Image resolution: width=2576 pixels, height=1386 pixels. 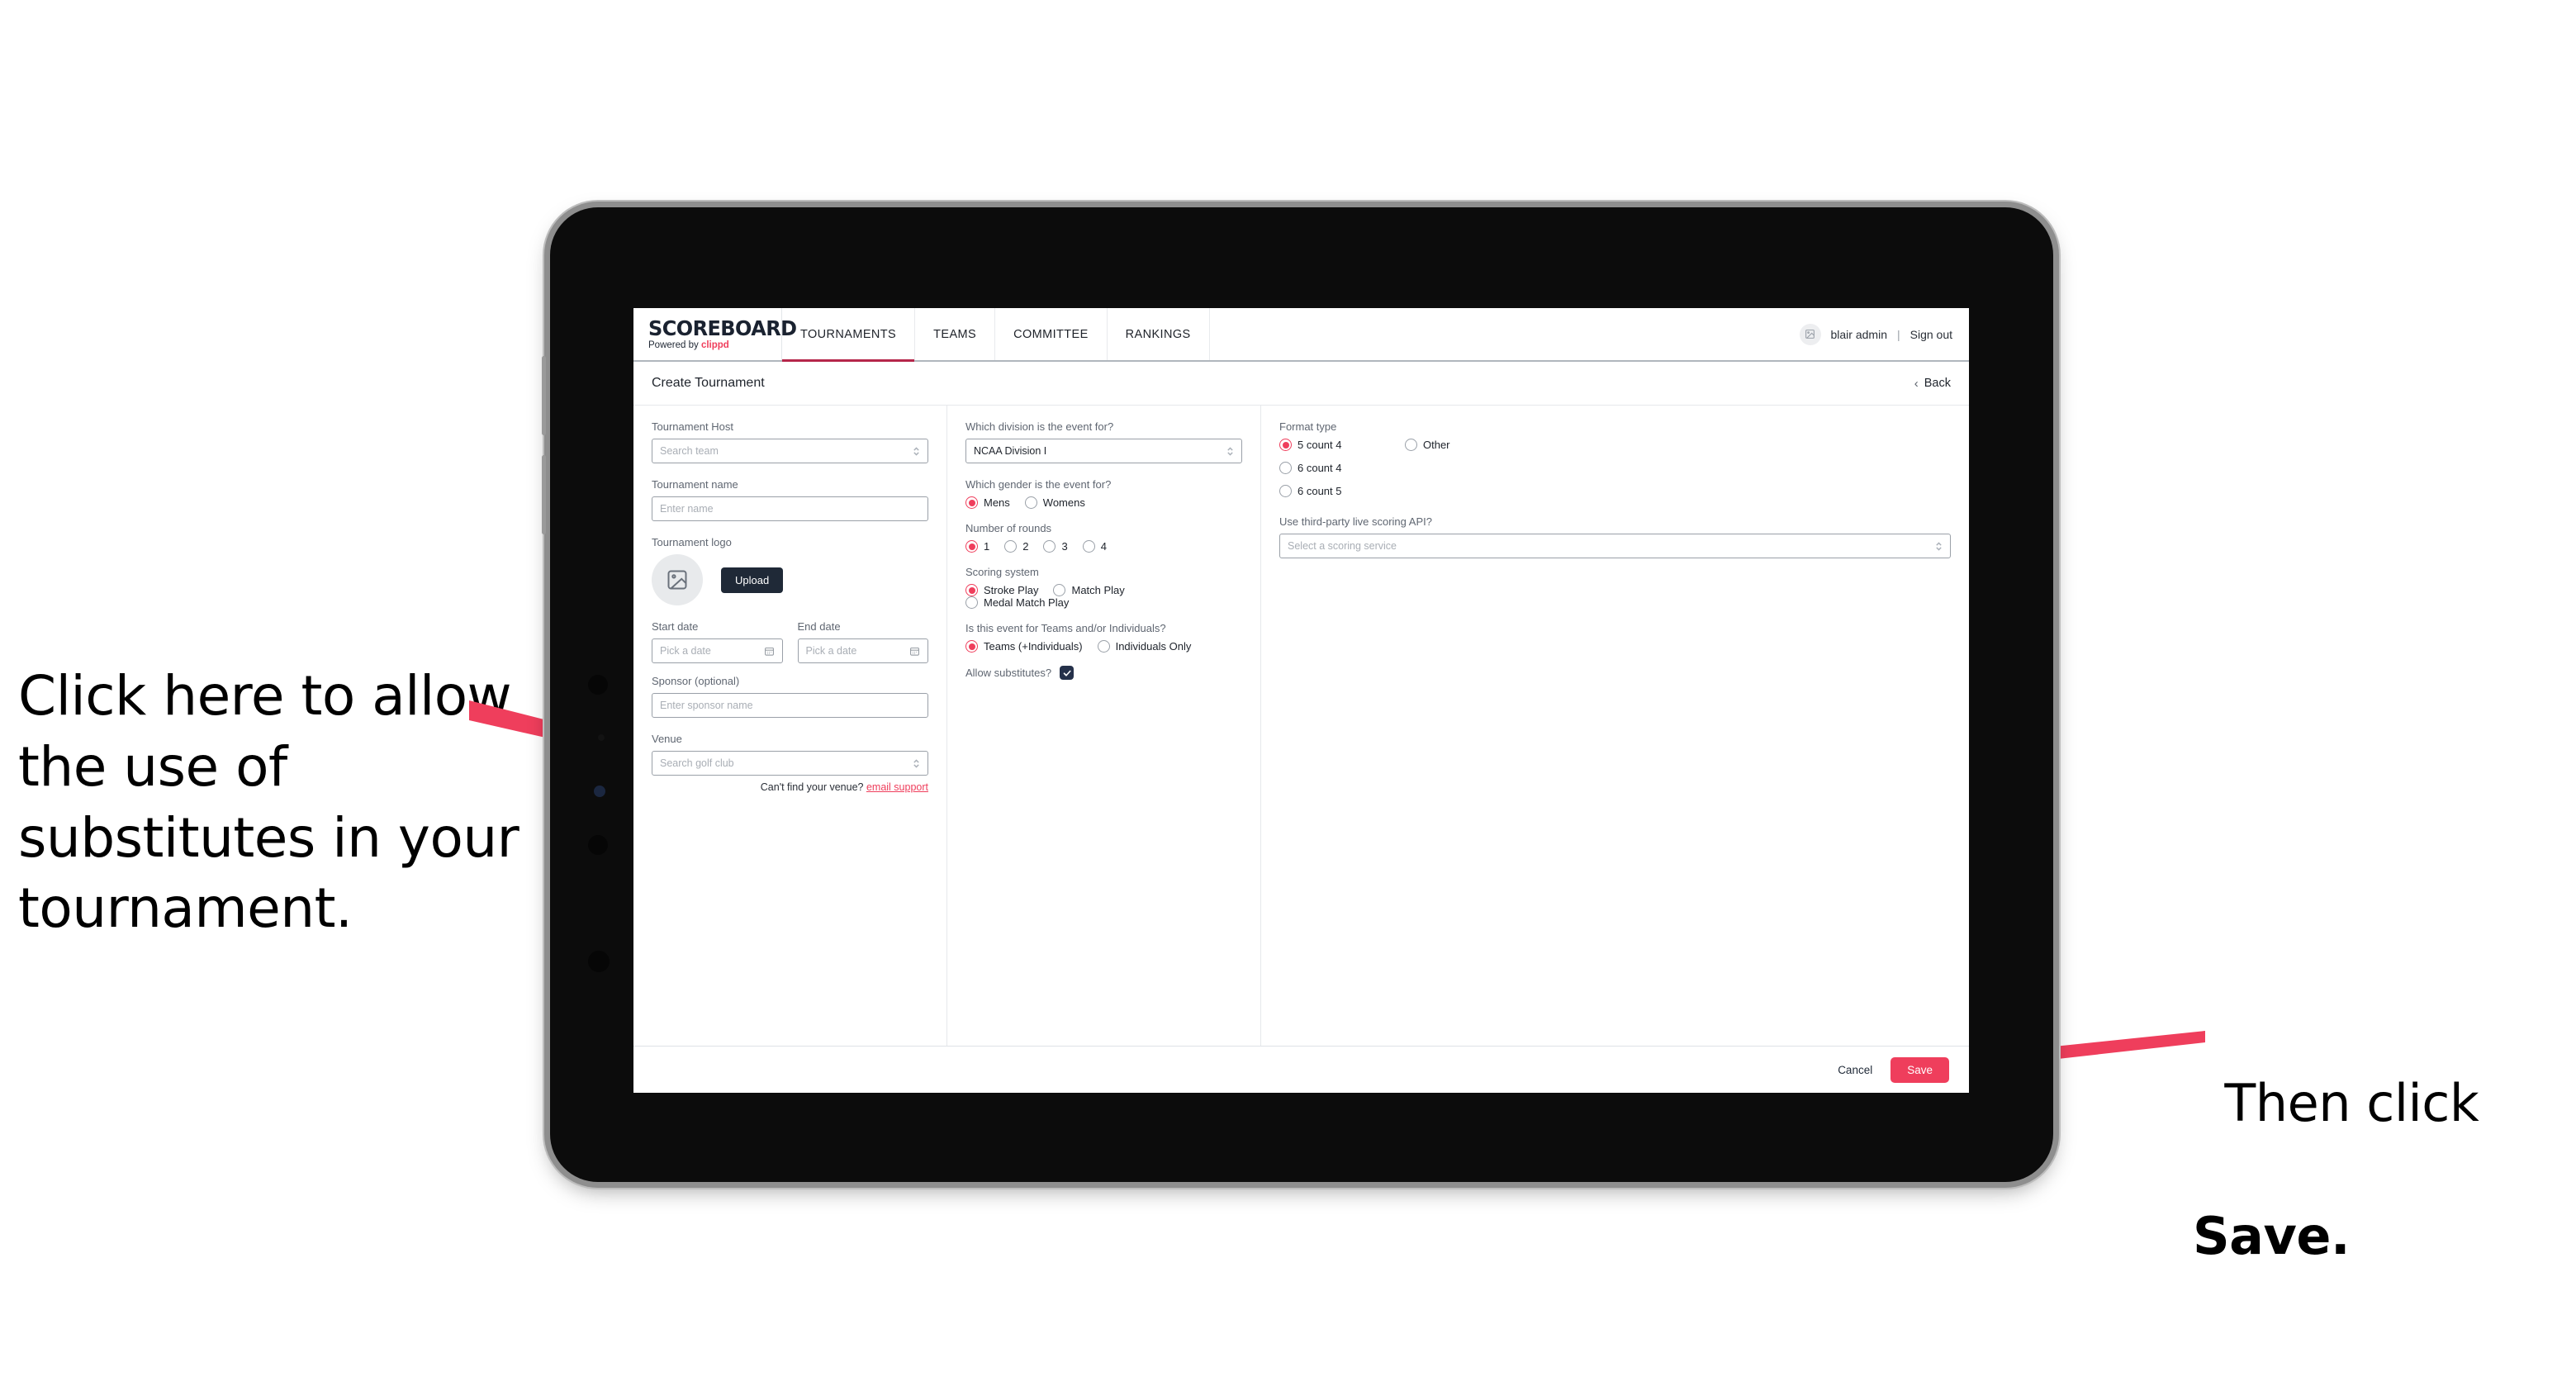 What do you see at coordinates (914, 651) in the screenshot?
I see `calendar-icon` at bounding box center [914, 651].